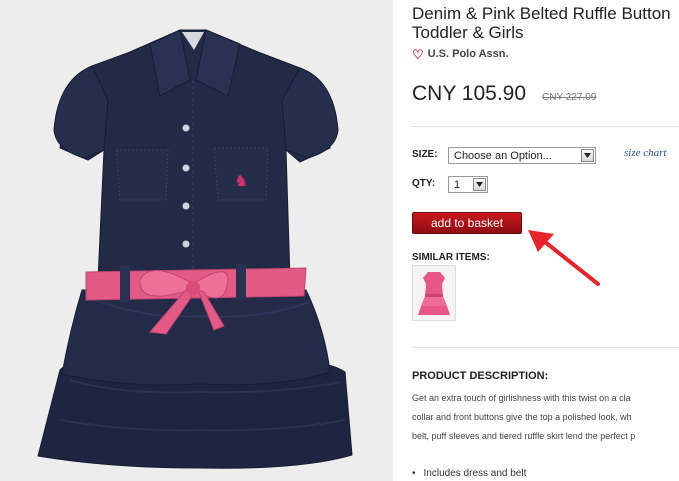  I want to click on bullet-text: Includes dress and belt, so click(475, 473).